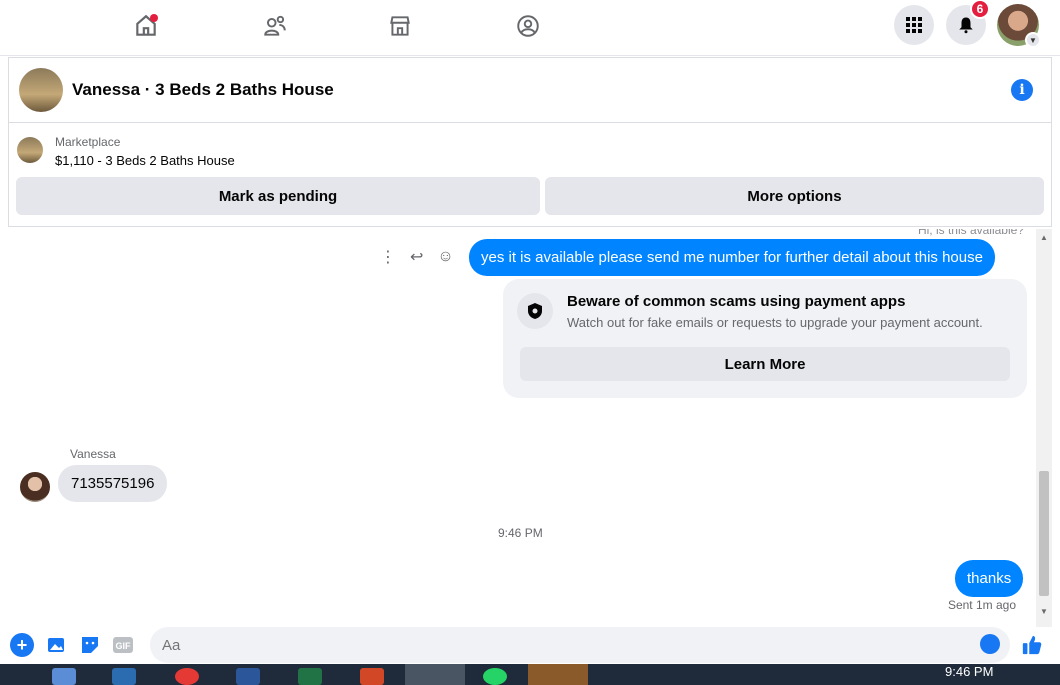 Image resolution: width=1060 pixels, height=685 pixels. Describe the element at coordinates (969, 671) in the screenshot. I see `system-clock: 9:46 PM` at that location.